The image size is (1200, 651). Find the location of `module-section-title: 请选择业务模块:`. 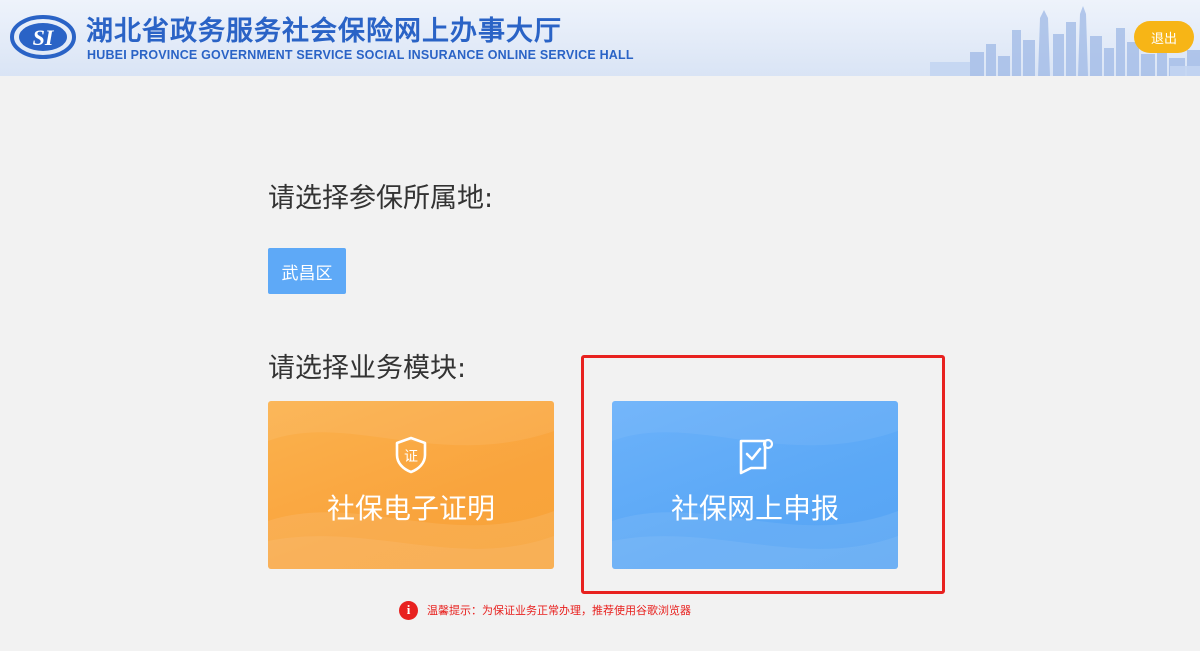

module-section-title: 请选择业务模块: is located at coordinates (367, 368).